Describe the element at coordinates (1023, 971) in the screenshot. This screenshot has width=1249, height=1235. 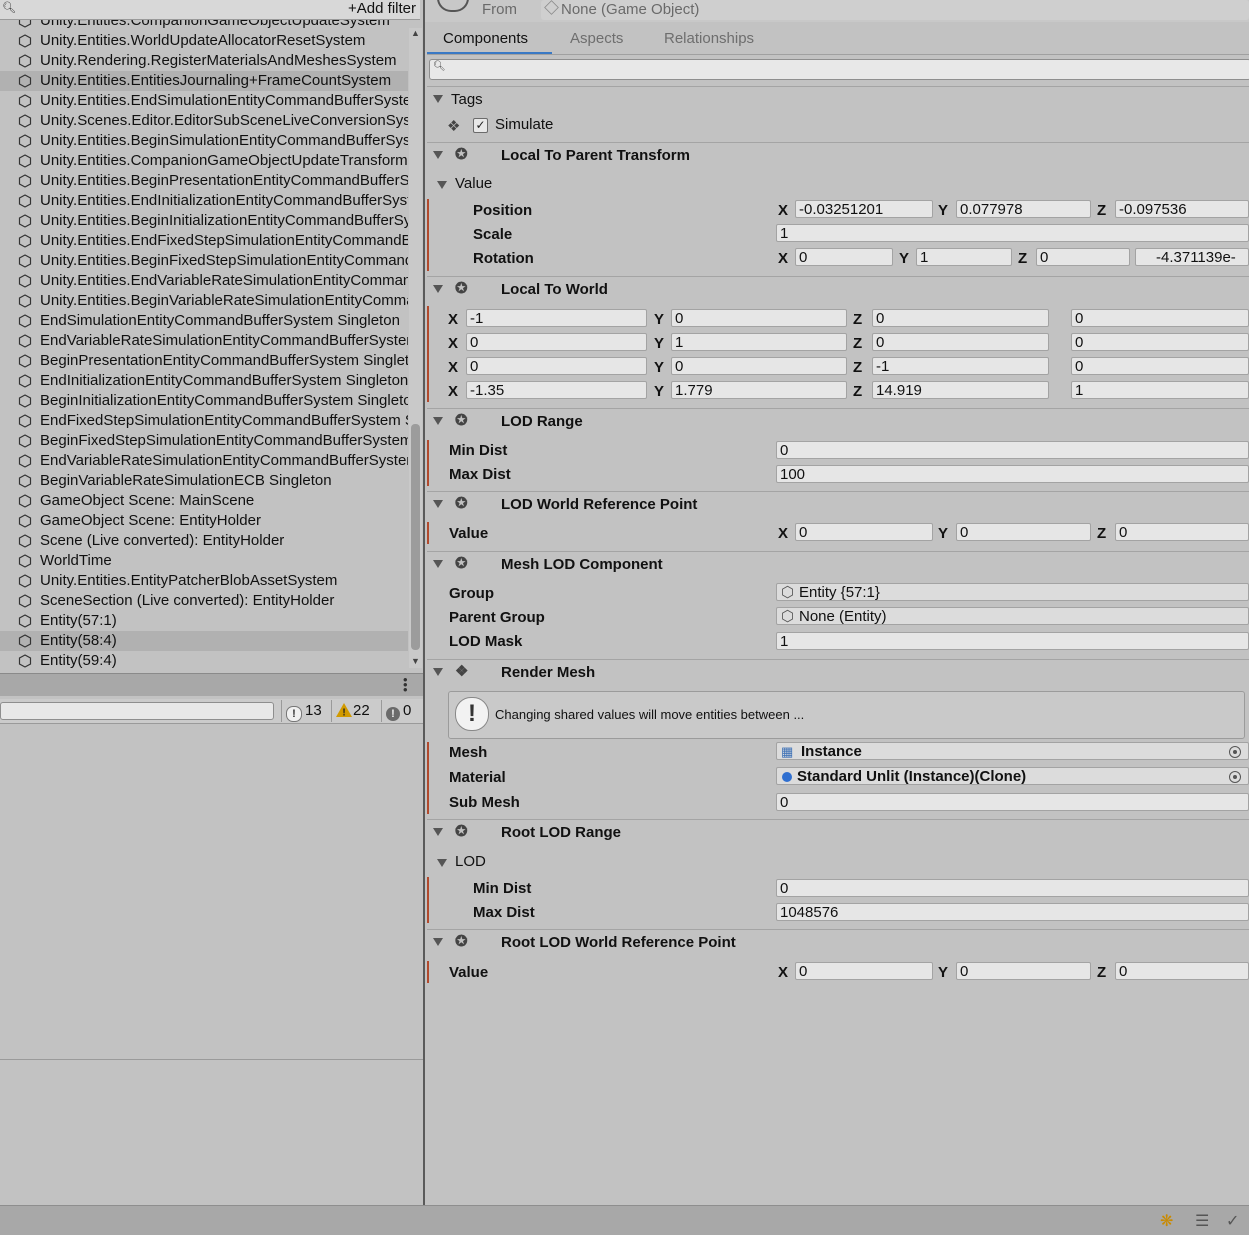
I see `root-lod-ref-y-field: 0` at that location.